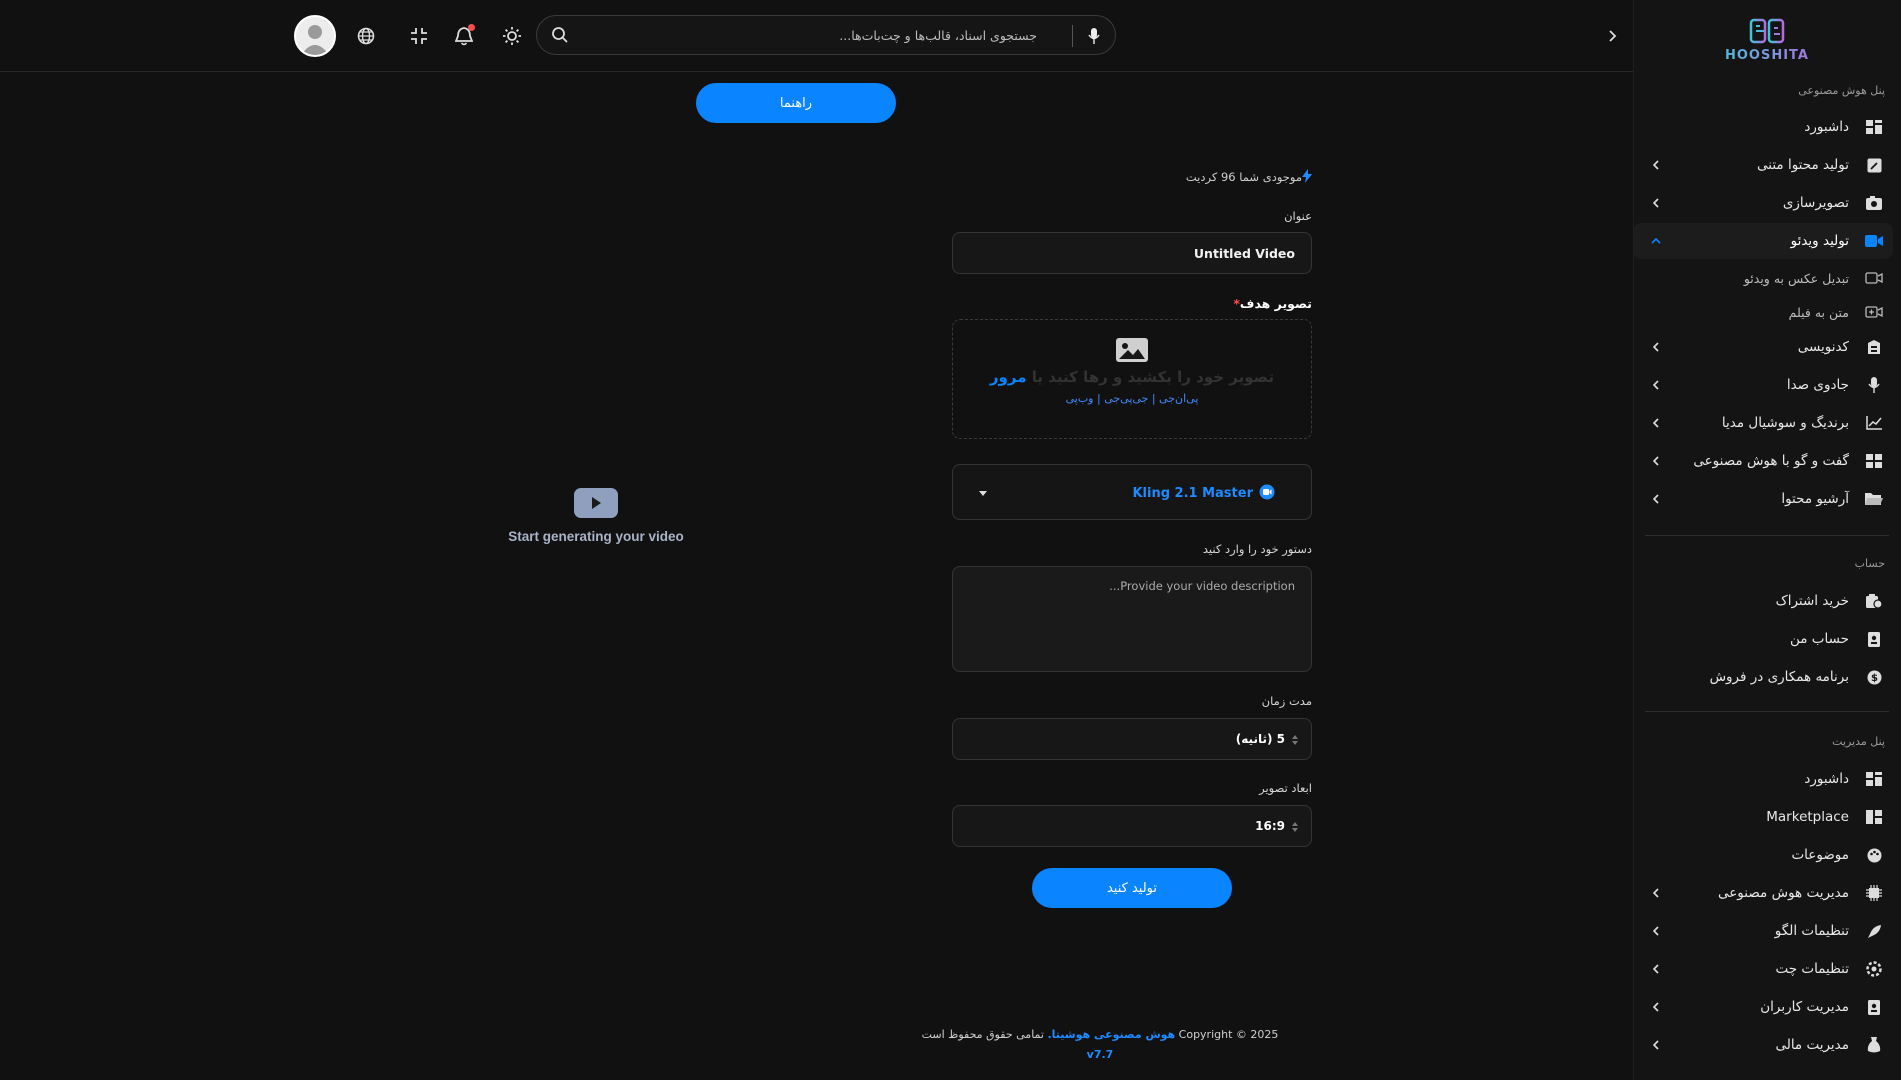 The height and width of the screenshot is (1080, 1901). I want to click on duration-value: 5 (ثانیه), so click(1260, 739).